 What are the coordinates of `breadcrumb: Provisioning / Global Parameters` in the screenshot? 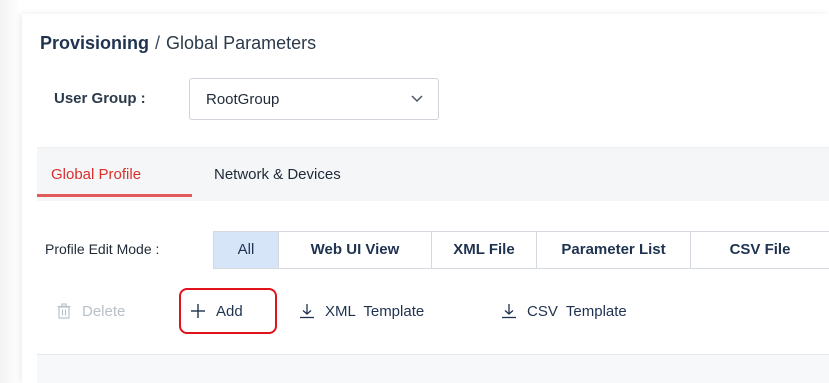 It's located at (178, 43).